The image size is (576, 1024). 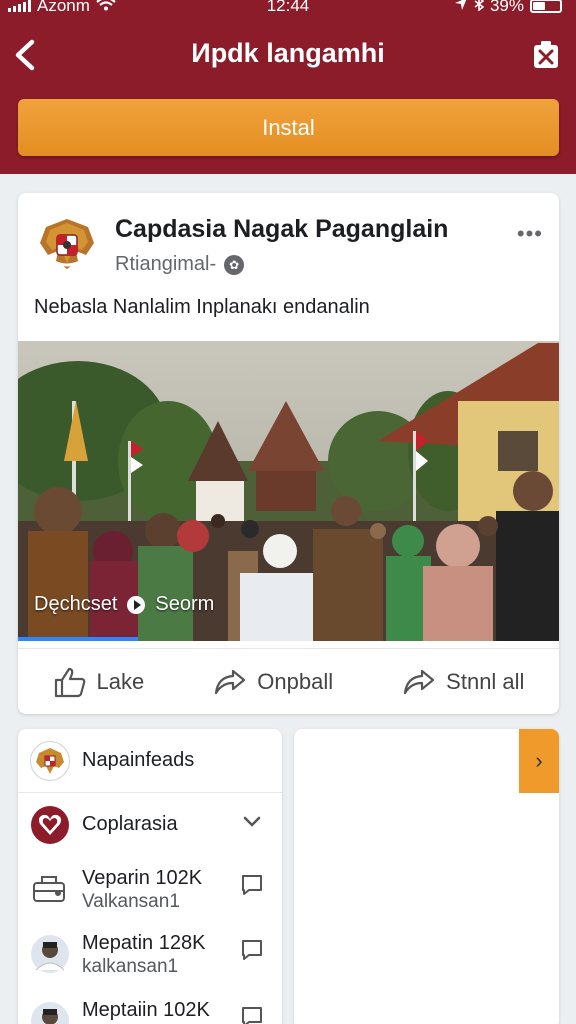 I want to click on panel-title: Napainfeads, so click(x=138, y=760).